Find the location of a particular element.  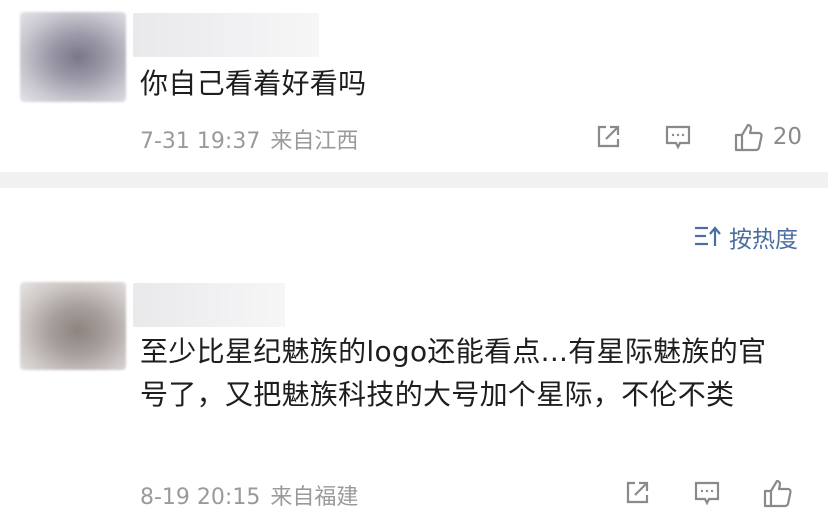

comment-meta: 8-19 20:15 来自福建 is located at coordinates (249, 495).